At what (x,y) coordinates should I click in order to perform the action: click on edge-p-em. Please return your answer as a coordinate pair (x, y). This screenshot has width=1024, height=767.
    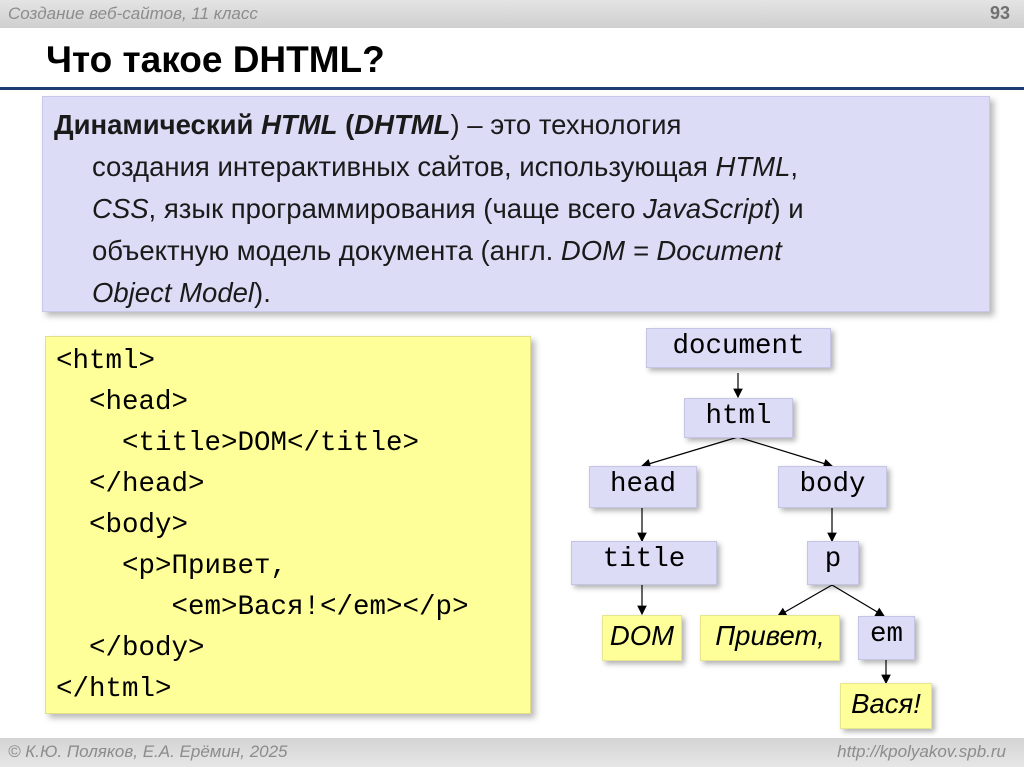
    Looking at the image, I should click on (858, 600).